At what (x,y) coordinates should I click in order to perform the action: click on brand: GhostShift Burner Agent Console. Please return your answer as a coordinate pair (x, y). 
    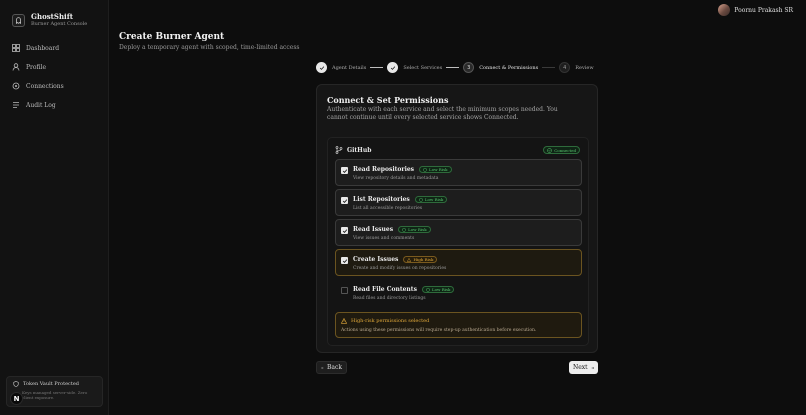
    Looking at the image, I should click on (54, 16).